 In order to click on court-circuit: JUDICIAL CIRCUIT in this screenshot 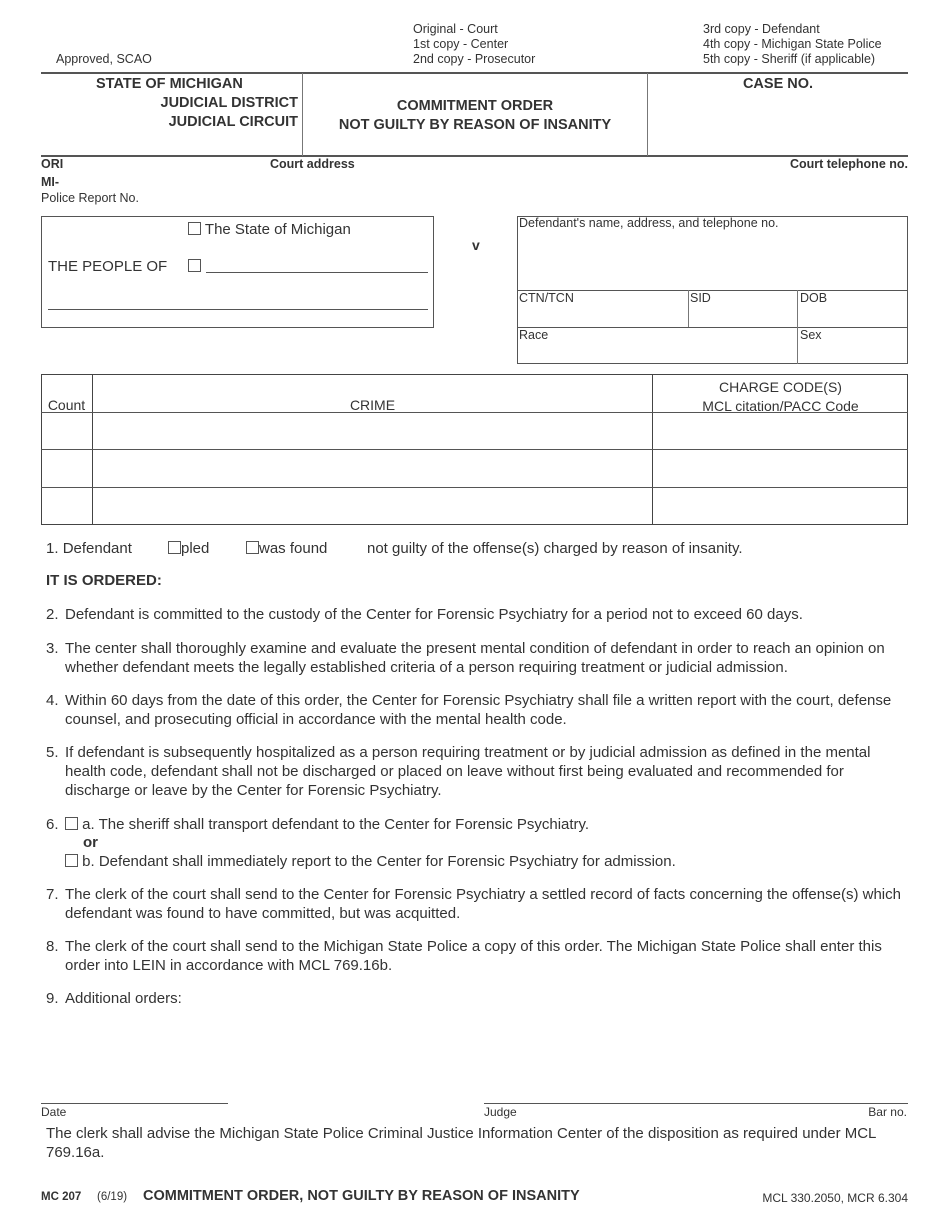, I will do `click(233, 122)`.